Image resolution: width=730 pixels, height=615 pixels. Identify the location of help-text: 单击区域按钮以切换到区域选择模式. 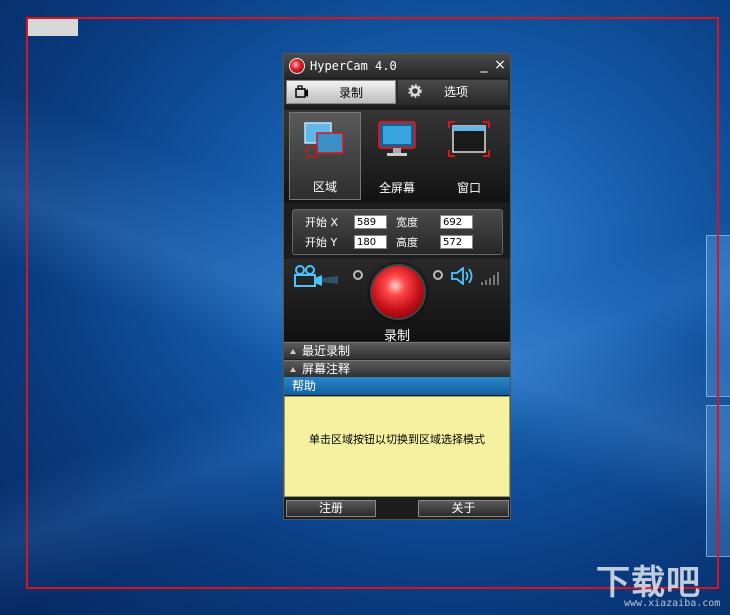
(397, 439).